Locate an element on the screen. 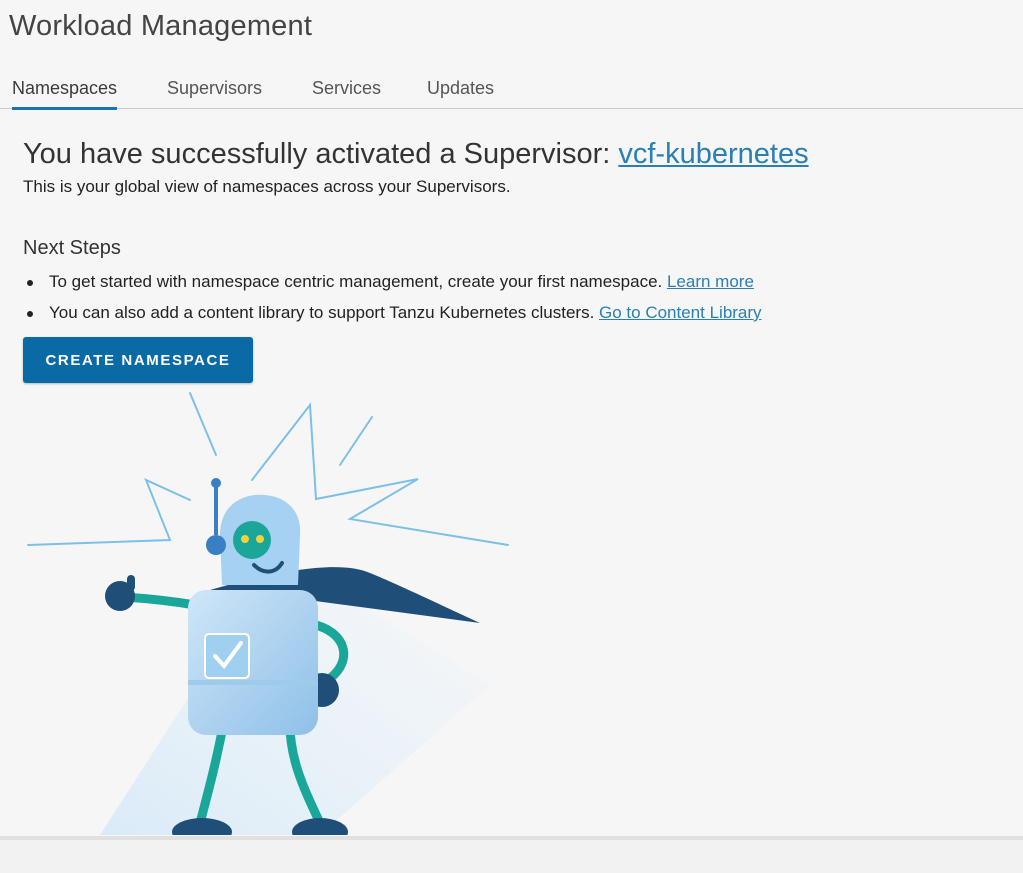 This screenshot has height=873, width=1023. tab-updates: Updates is located at coordinates (460, 92).